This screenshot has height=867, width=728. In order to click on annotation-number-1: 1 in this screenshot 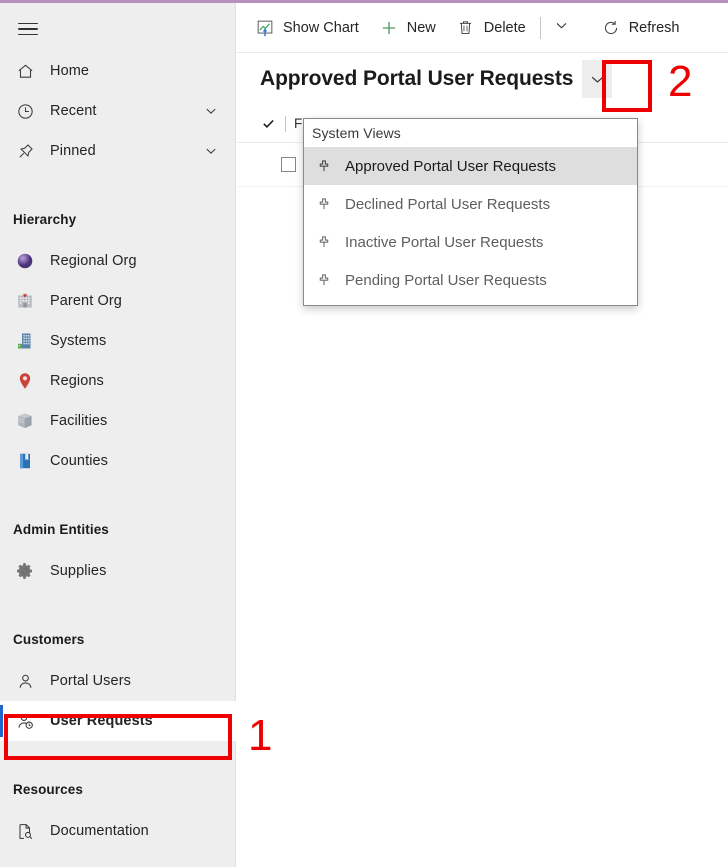, I will do `click(260, 735)`.